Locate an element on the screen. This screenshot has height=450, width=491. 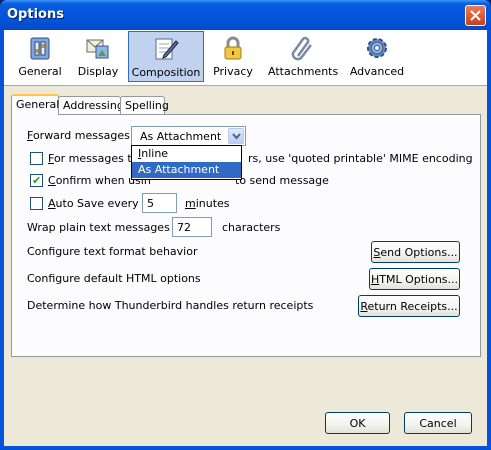
toolbar-display-label: Display is located at coordinates (98, 71).